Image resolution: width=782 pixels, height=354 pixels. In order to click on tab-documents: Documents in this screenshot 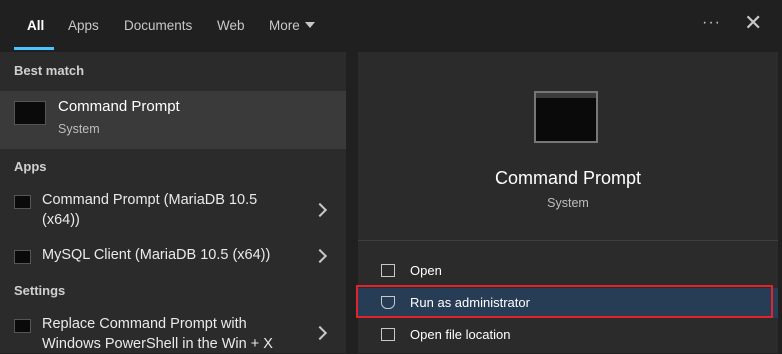, I will do `click(158, 25)`.